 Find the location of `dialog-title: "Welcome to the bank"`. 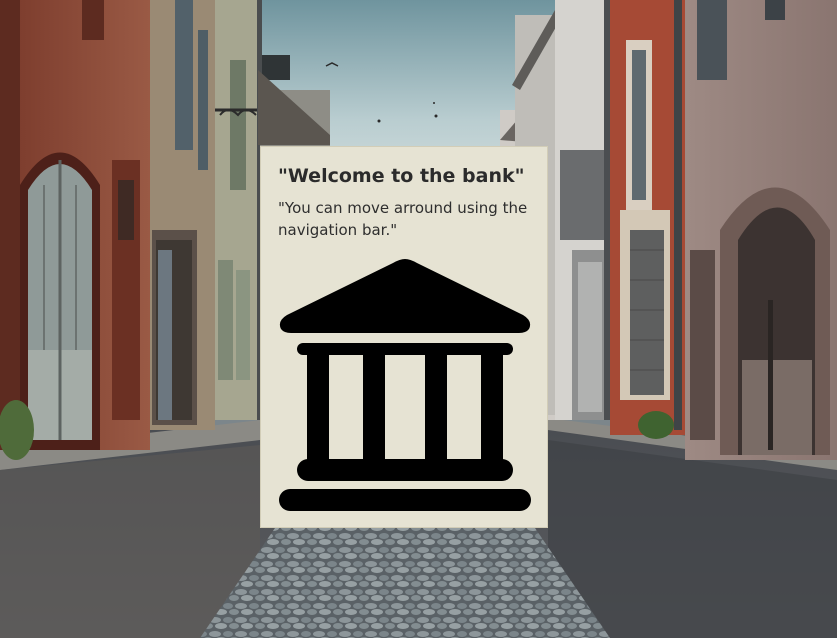

dialog-title: "Welcome to the bank" is located at coordinates (401, 176).